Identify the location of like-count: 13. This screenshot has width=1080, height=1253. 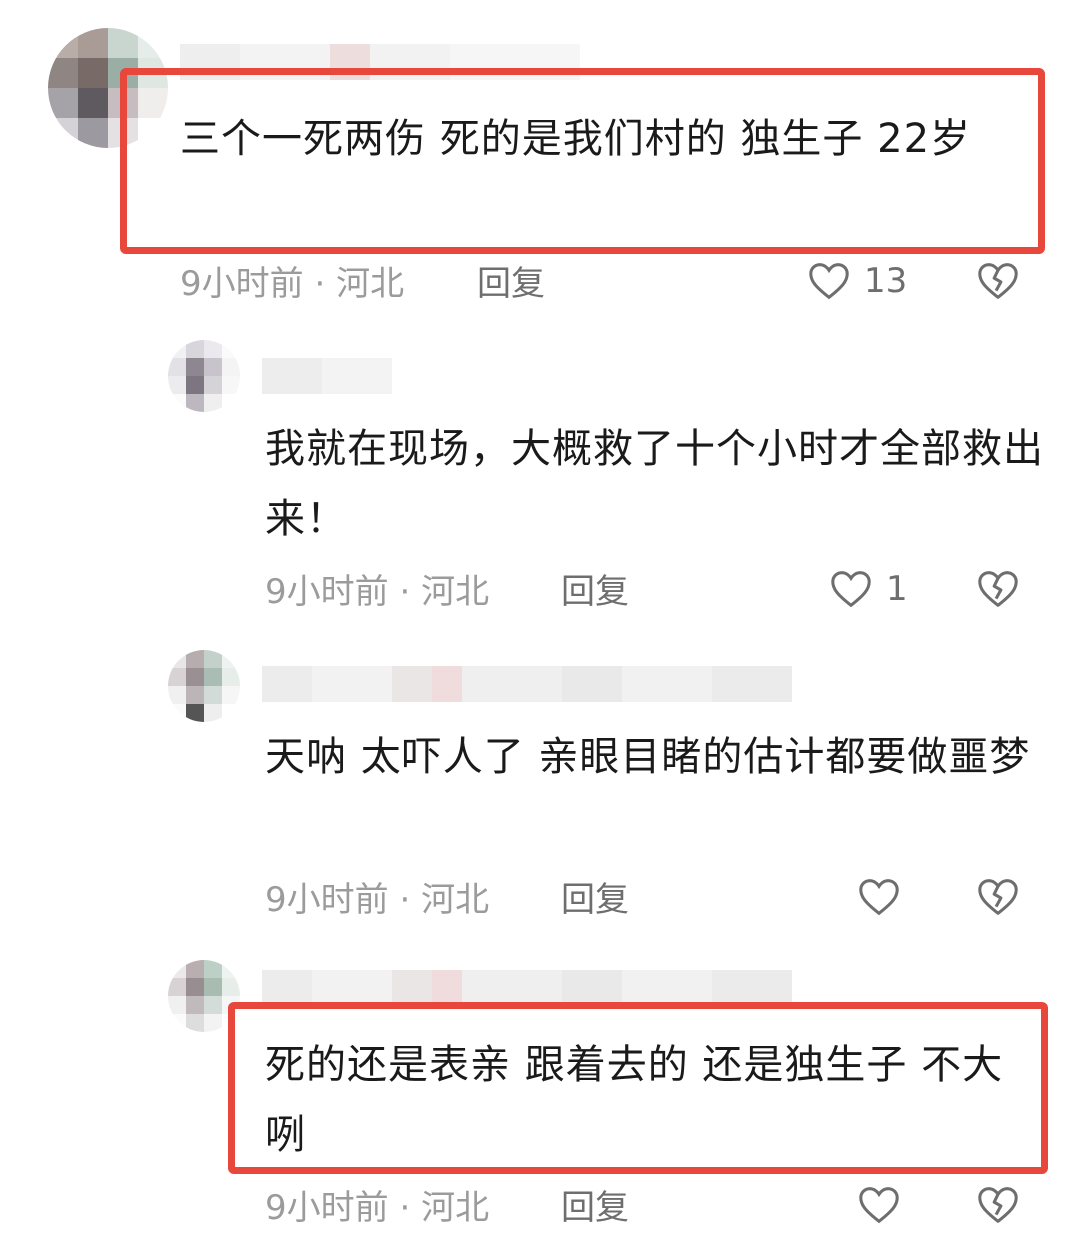
(886, 281).